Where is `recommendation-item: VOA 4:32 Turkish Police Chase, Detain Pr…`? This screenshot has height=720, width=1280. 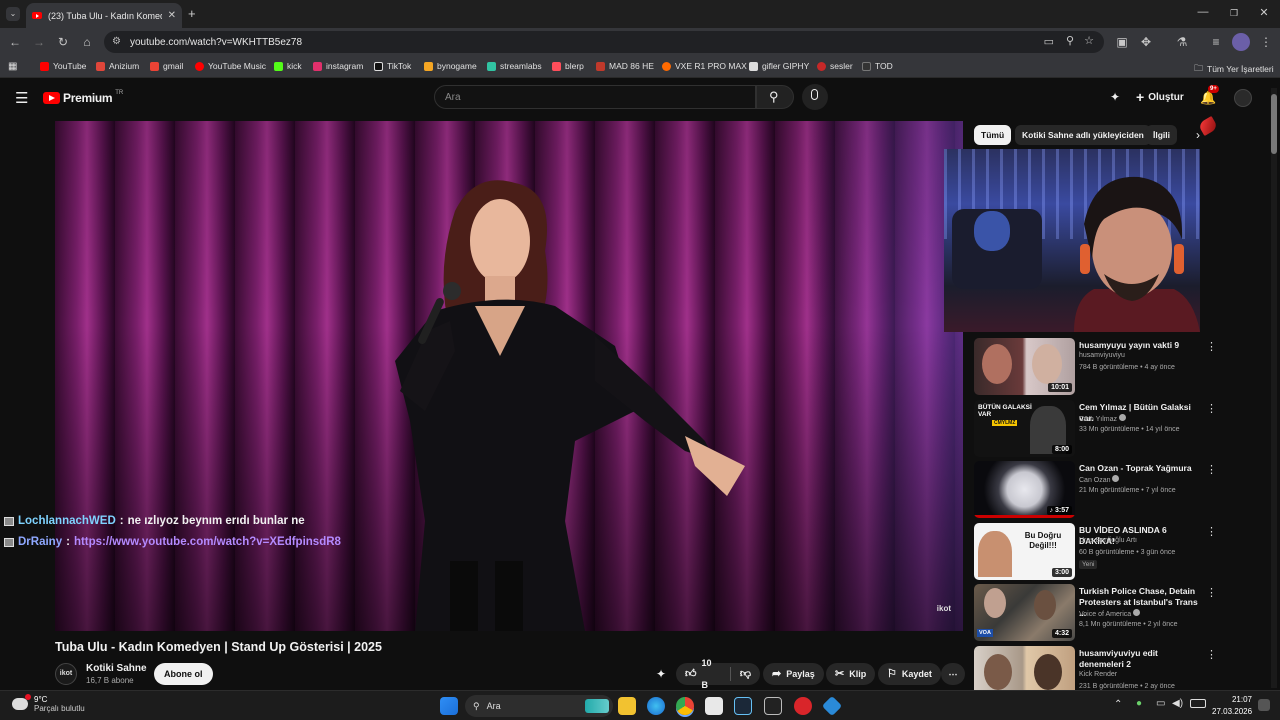 recommendation-item: VOA 4:32 Turkish Police Chase, Detain Pr… is located at coordinates (1099, 613).